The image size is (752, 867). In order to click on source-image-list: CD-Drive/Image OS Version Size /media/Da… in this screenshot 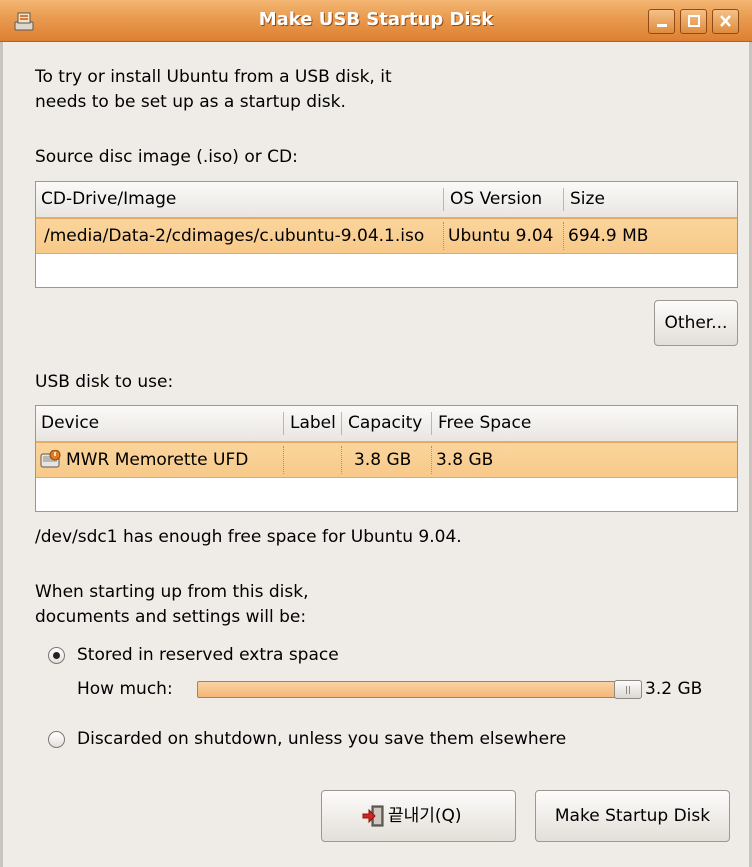, I will do `click(386, 234)`.